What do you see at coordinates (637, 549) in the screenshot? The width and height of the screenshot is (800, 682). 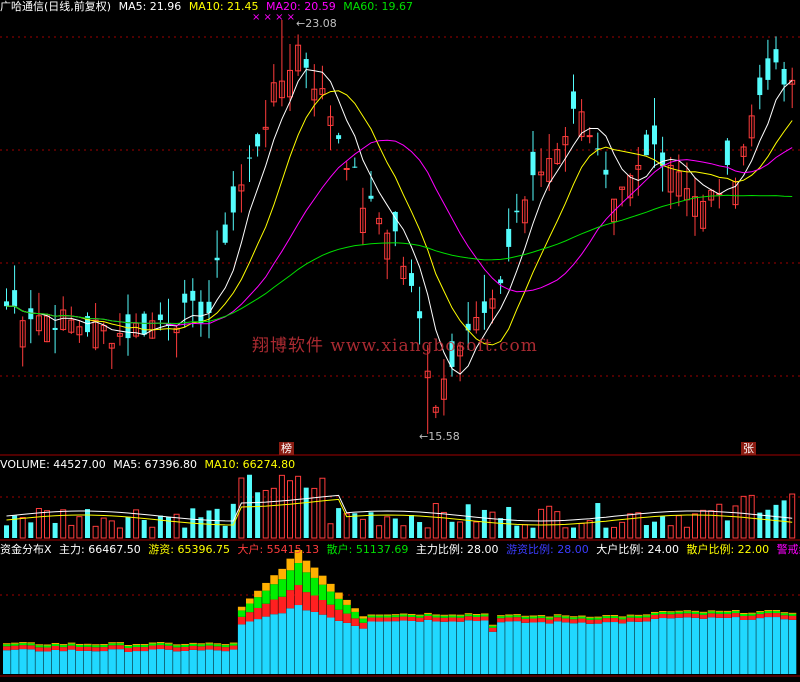 I see `big-ratio-value: 大户比例: 24.00` at bounding box center [637, 549].